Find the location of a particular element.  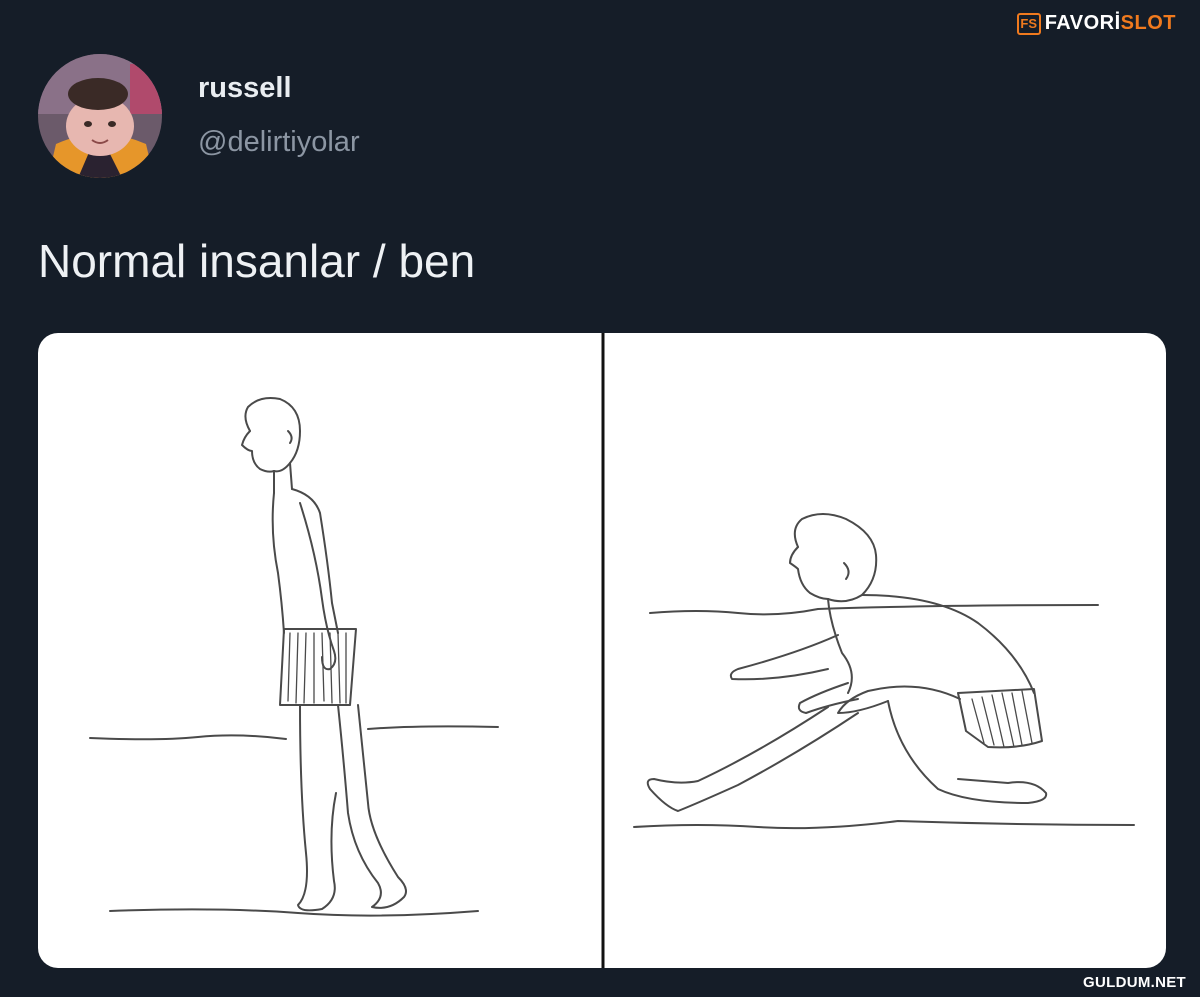

avatar is located at coordinates (100, 116).